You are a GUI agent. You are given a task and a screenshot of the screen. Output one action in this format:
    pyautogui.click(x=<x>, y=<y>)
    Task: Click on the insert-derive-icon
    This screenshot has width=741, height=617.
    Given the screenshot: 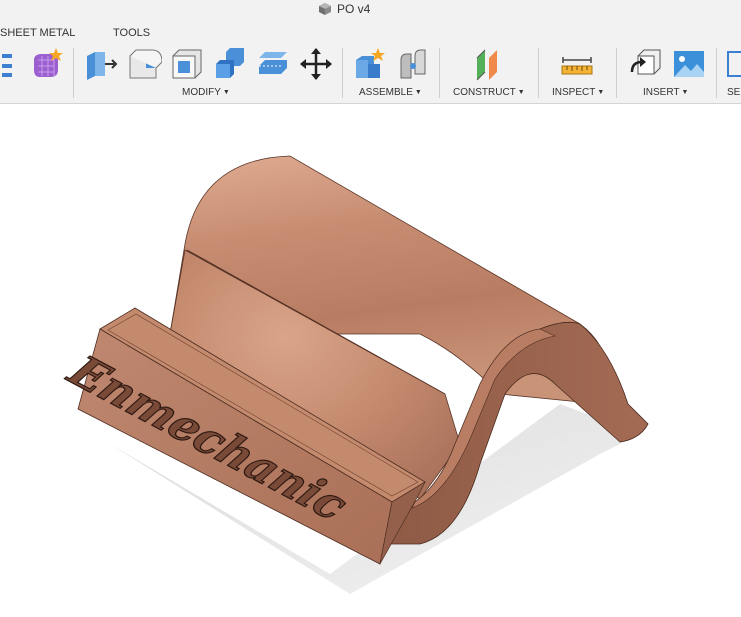 What is the action you would take?
    pyautogui.click(x=646, y=64)
    